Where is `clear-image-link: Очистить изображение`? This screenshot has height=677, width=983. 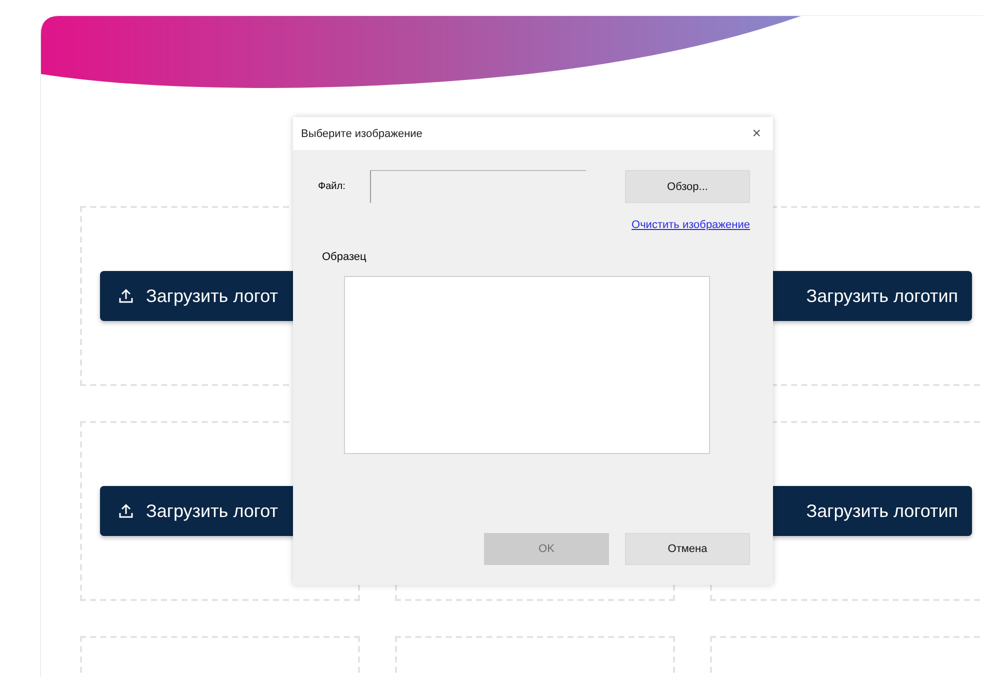 clear-image-link: Очистить изображение is located at coordinates (691, 225).